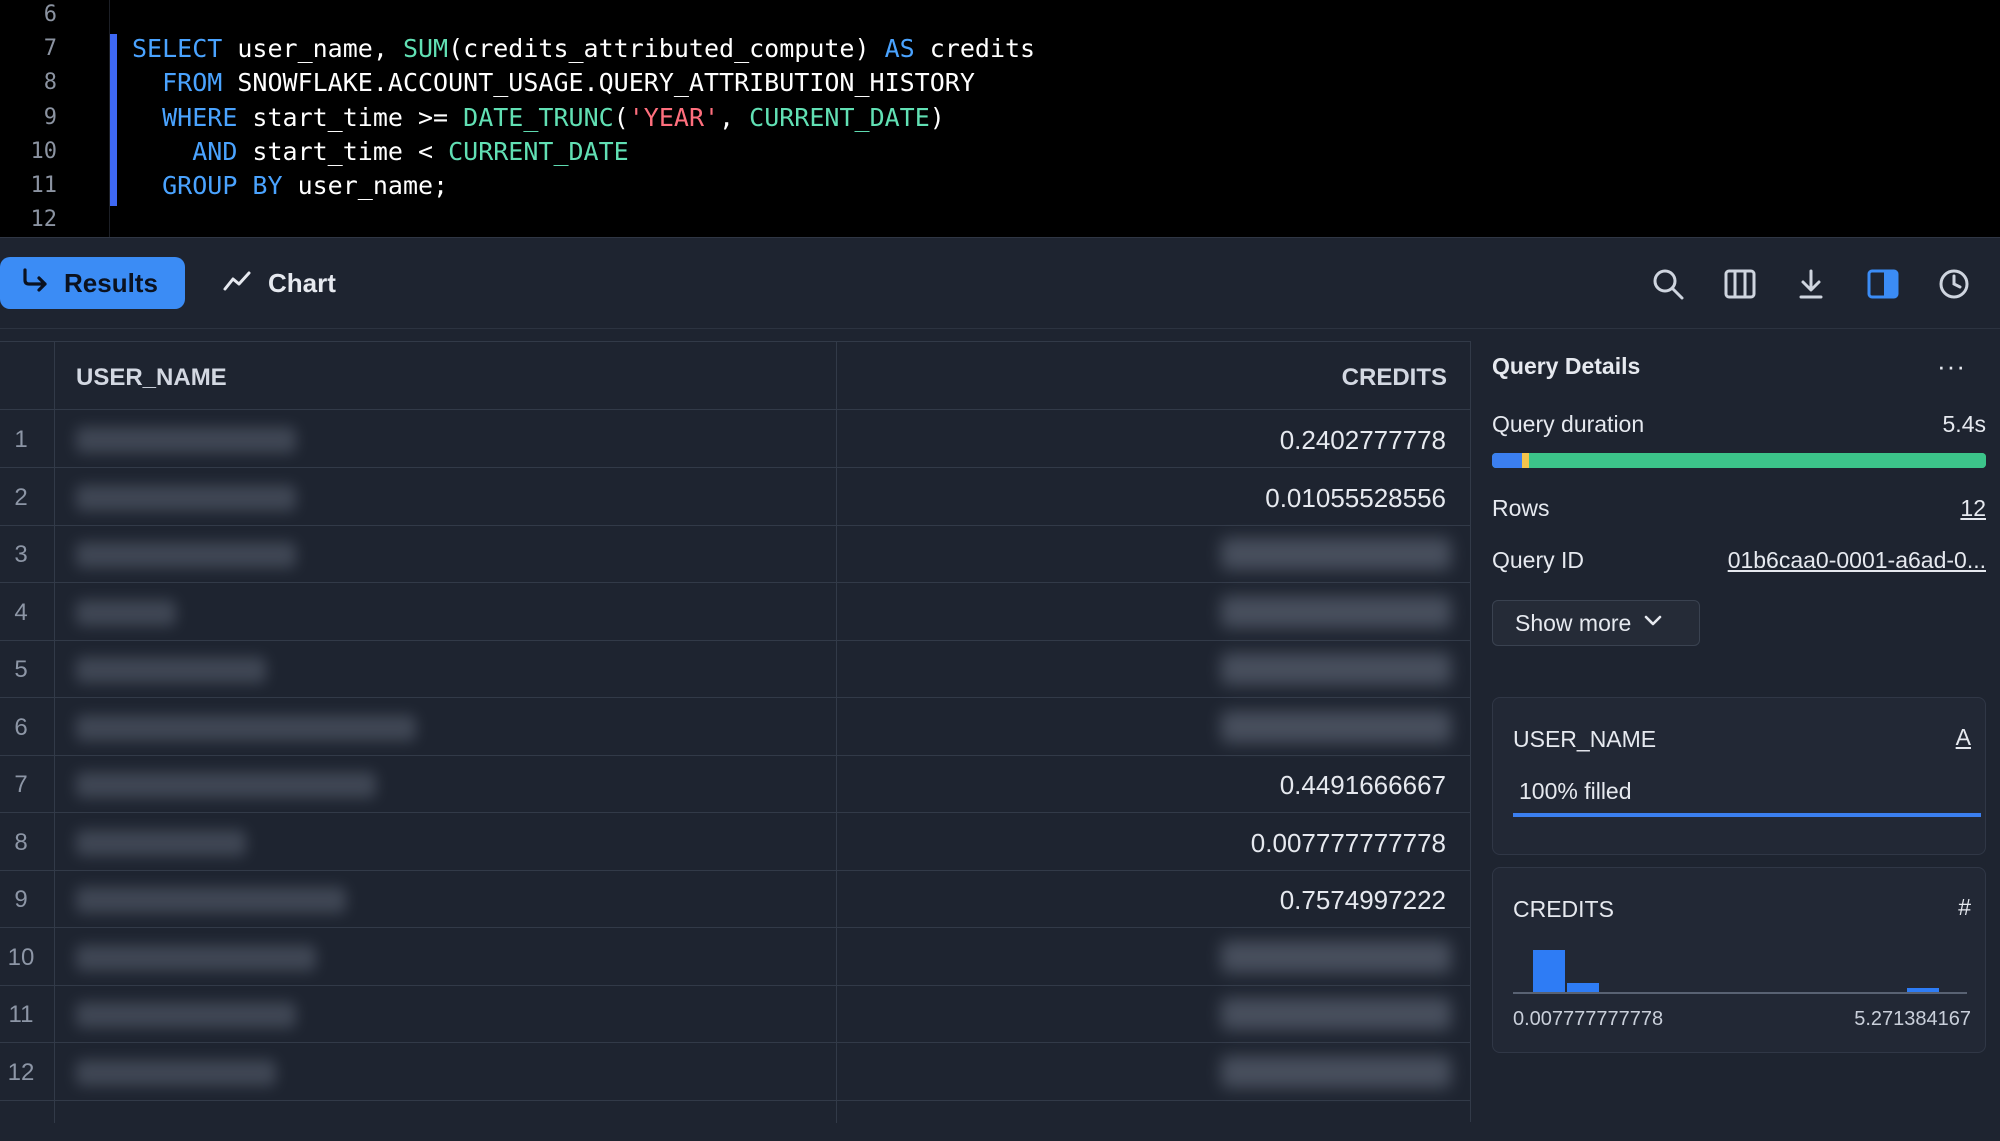 The image size is (2000, 1141). I want to click on credits-stats-card: CREDITS # 0.007777777778 5.271384167, so click(1739, 960).